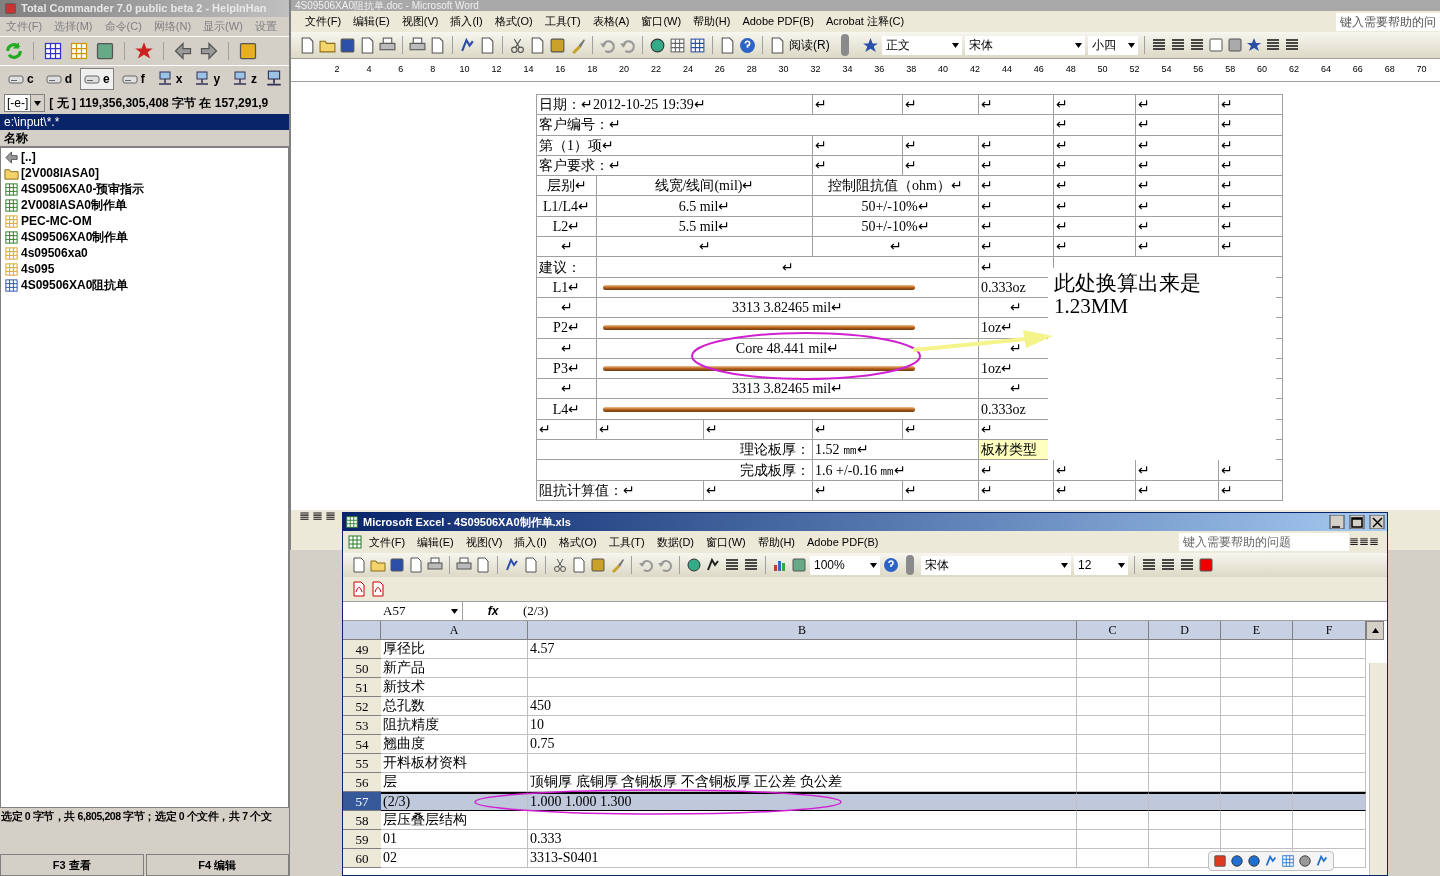 This screenshot has width=1440, height=876. I want to click on back-arrow-icon, so click(183, 51).